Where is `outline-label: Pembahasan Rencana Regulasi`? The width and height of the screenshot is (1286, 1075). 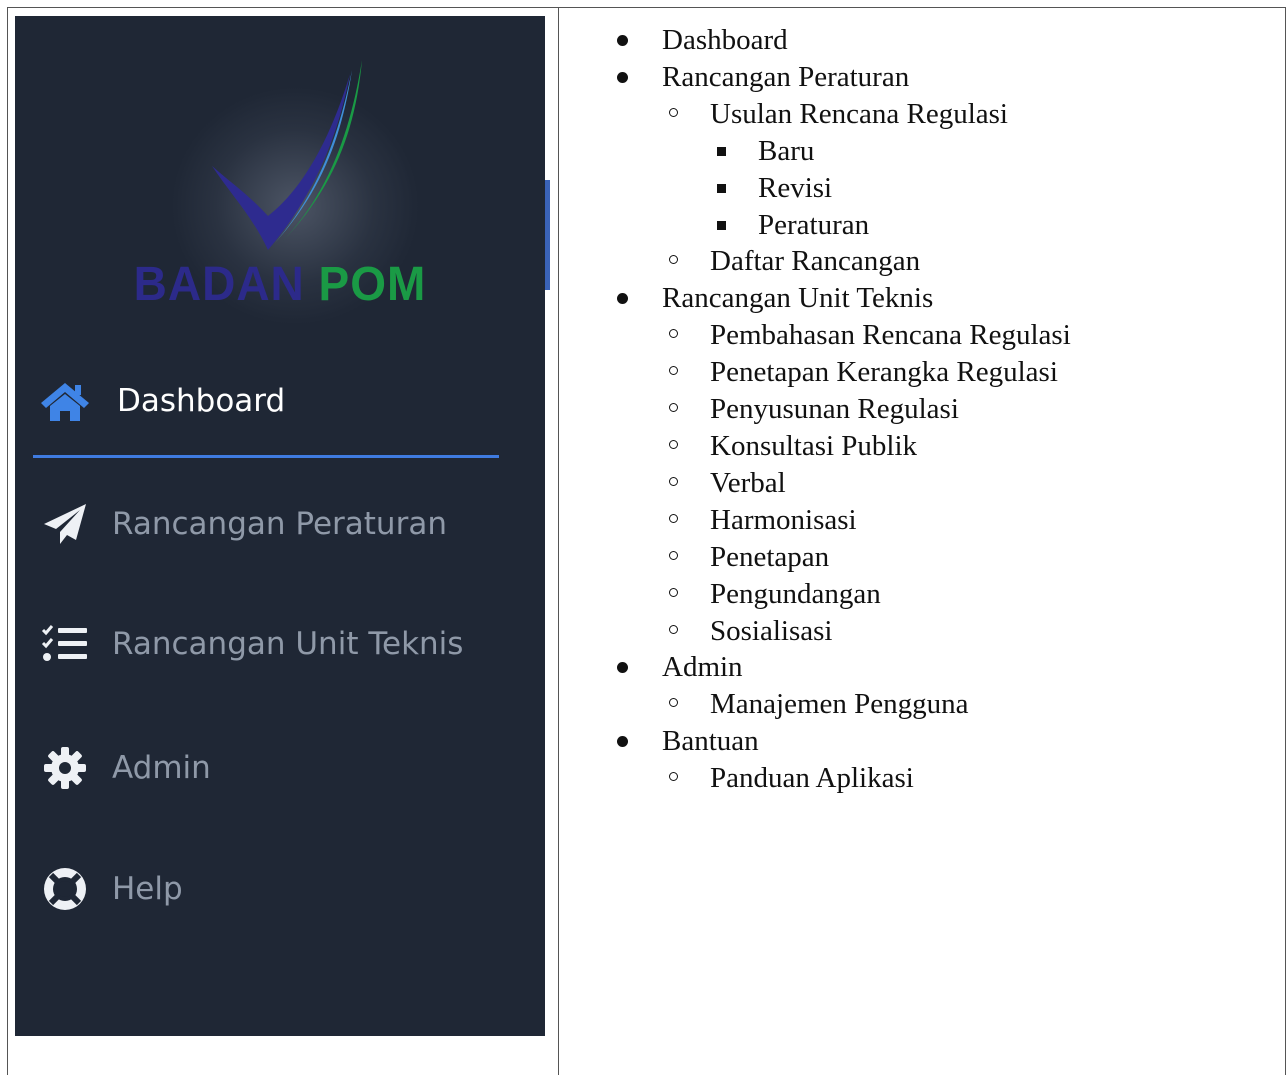
outline-label: Pembahasan Rencana Regulasi is located at coordinates (890, 335).